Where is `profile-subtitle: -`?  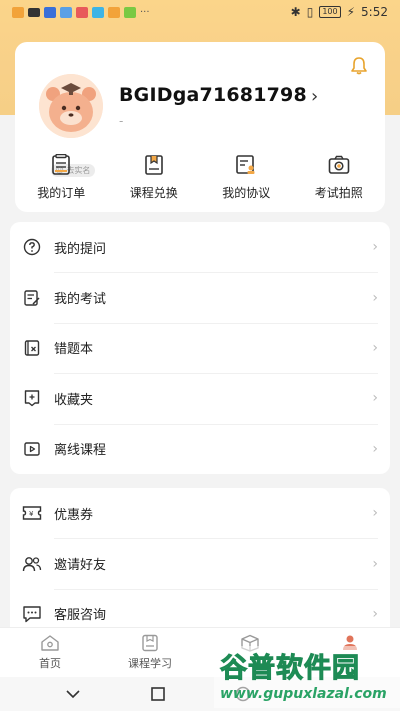
profile-subtitle: - is located at coordinates (121, 121).